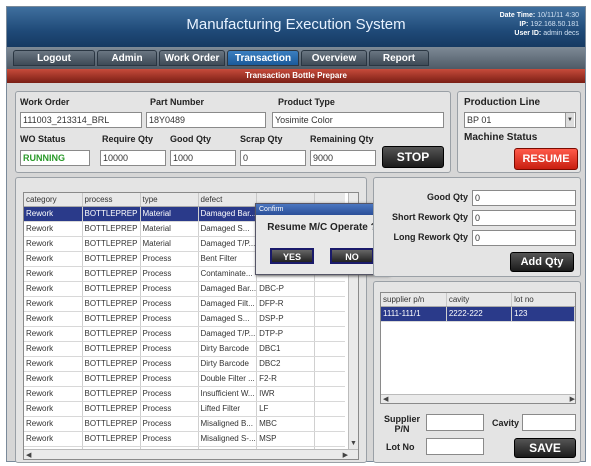 This screenshot has height=466, width=591. Describe the element at coordinates (352, 256) in the screenshot. I see `confirm-no-button: NO` at that location.